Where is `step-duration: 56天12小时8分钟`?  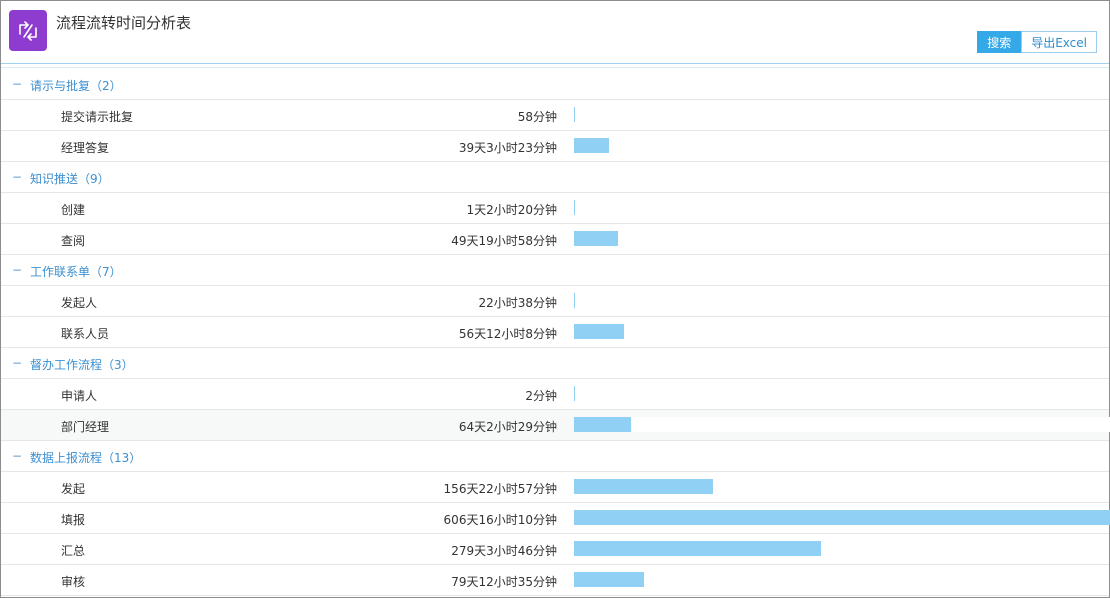 step-duration: 56天12小时8分钟 is located at coordinates (507, 334).